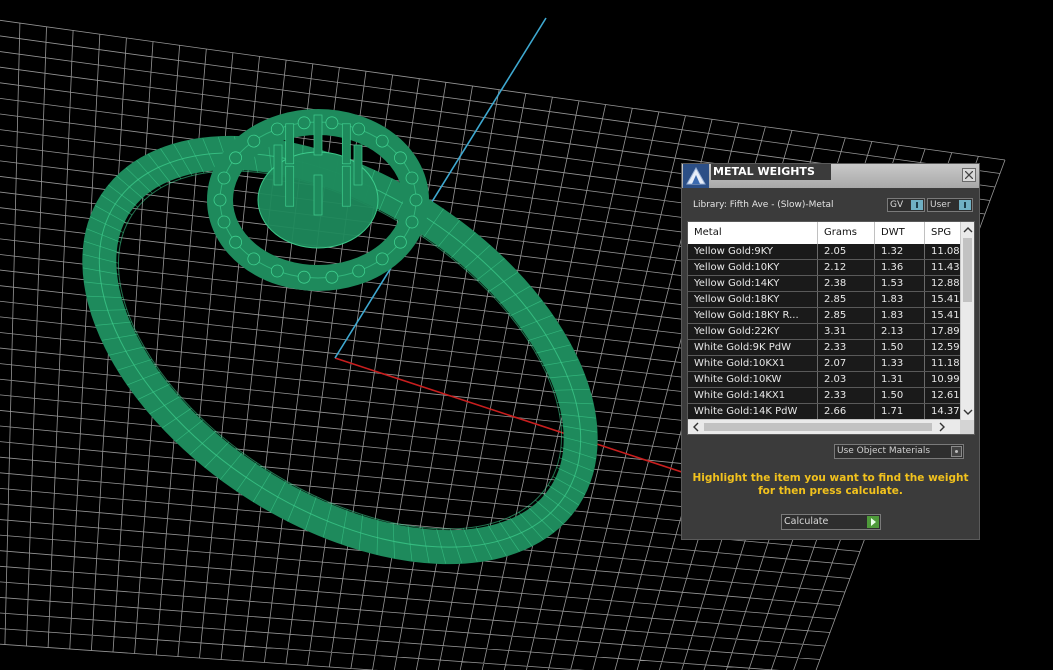 Image resolution: width=1053 pixels, height=670 pixels. I want to click on table-row: Yellow Gold:18KY 2.85 1.83 15.41, so click(826, 300).